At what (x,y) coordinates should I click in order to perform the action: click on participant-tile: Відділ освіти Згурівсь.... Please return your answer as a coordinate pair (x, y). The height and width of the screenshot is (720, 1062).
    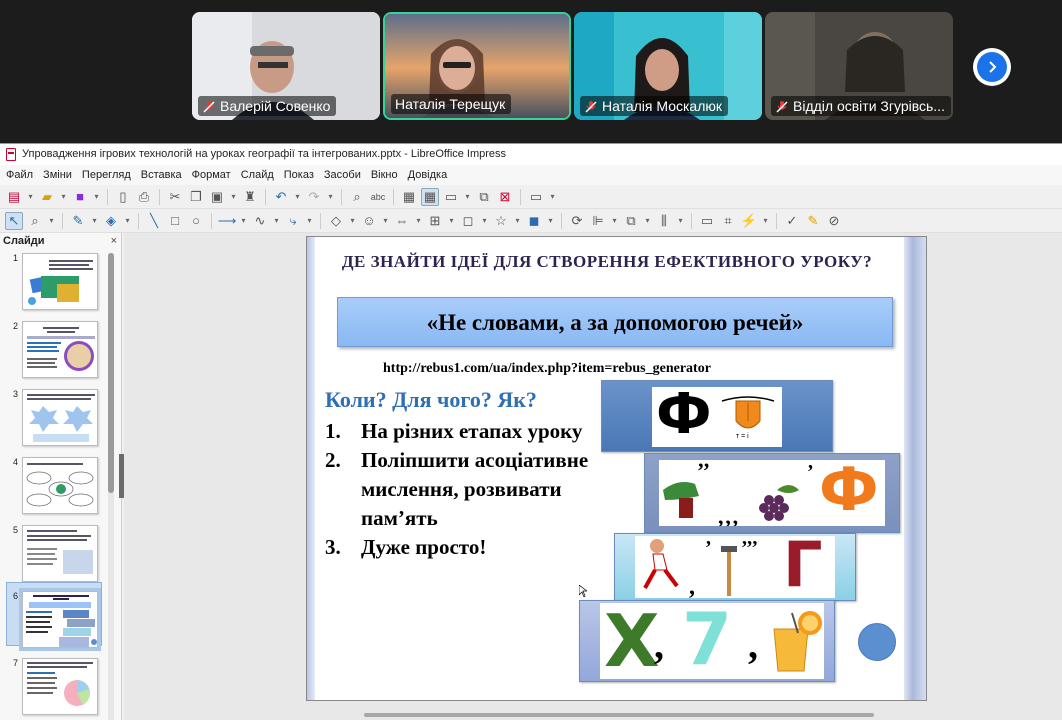
    Looking at the image, I should click on (859, 66).